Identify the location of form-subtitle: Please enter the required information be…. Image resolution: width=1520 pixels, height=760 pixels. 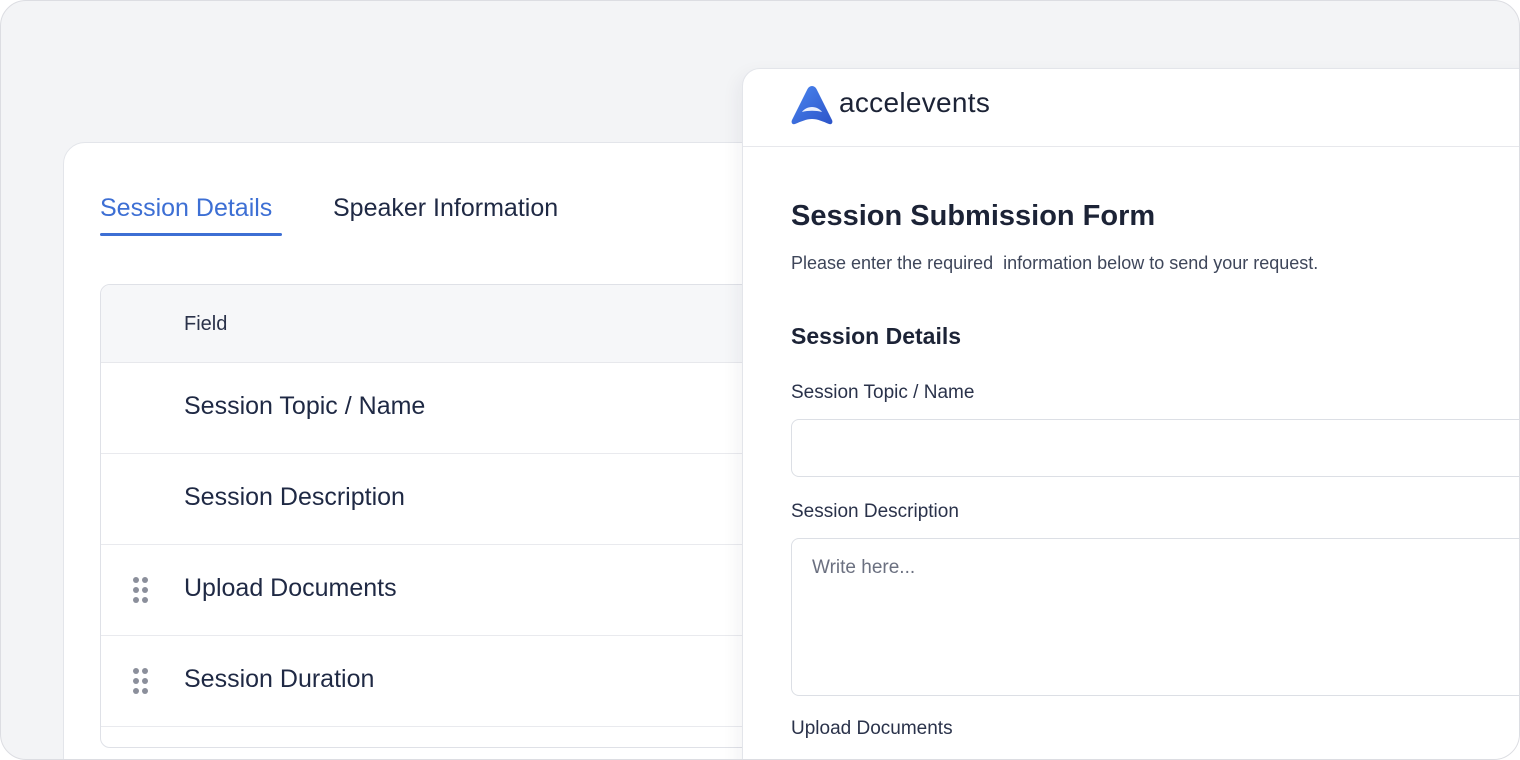
(1055, 263).